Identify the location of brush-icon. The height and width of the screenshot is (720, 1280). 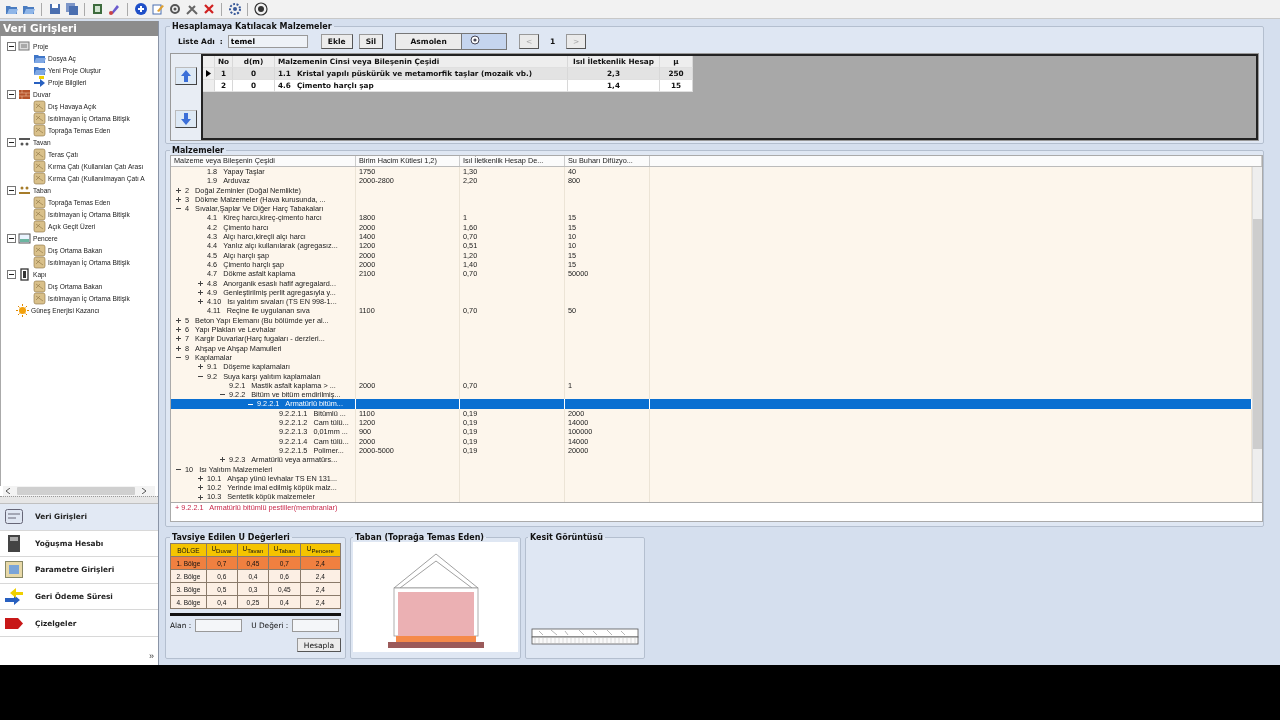
(114, 9).